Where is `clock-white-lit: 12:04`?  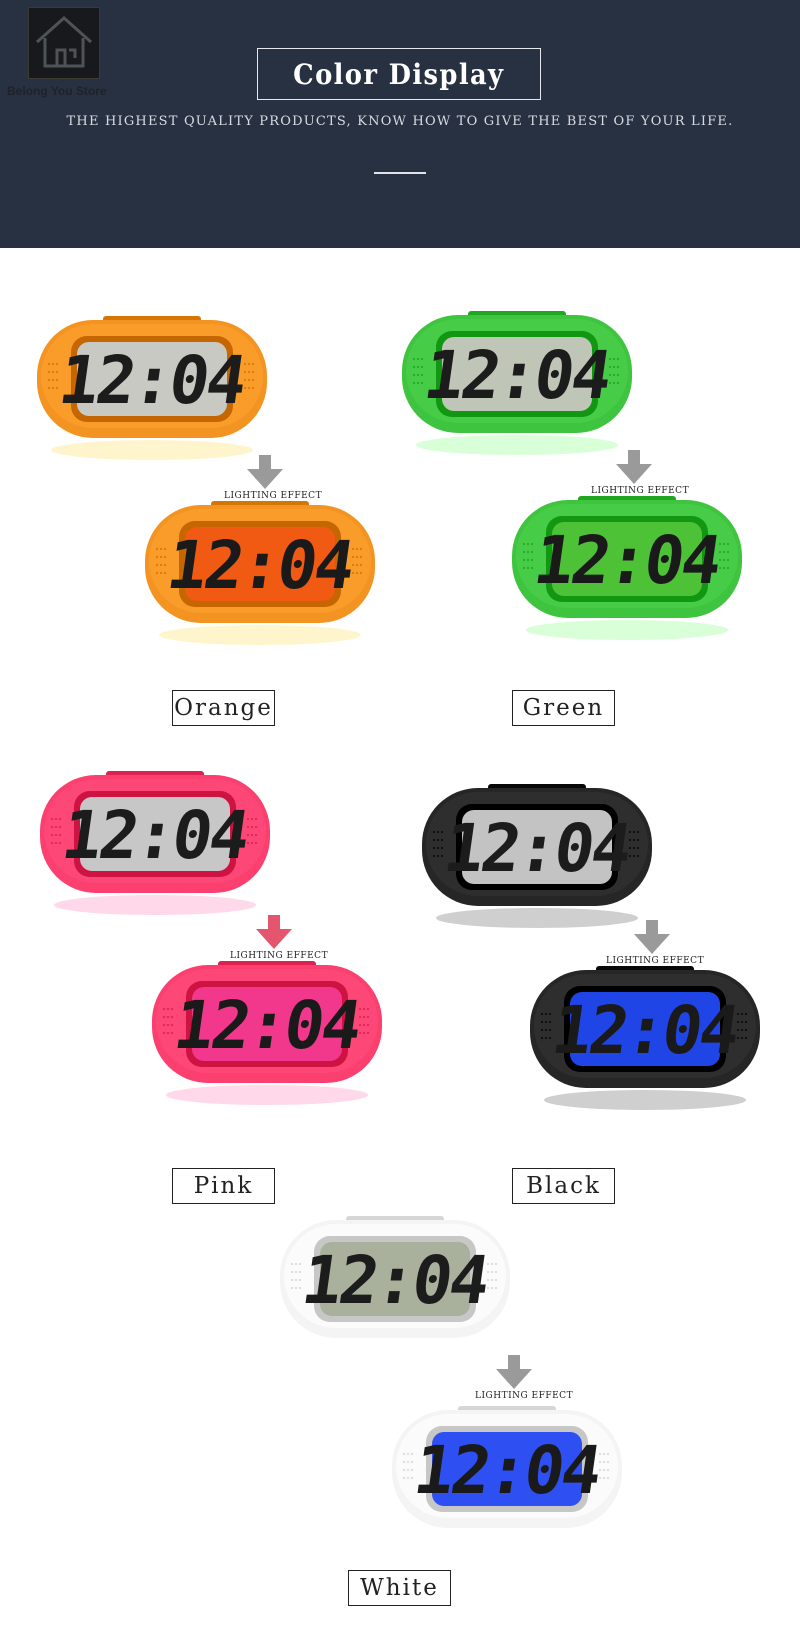
clock-white-lit: 12:04 is located at coordinates (507, 1481).